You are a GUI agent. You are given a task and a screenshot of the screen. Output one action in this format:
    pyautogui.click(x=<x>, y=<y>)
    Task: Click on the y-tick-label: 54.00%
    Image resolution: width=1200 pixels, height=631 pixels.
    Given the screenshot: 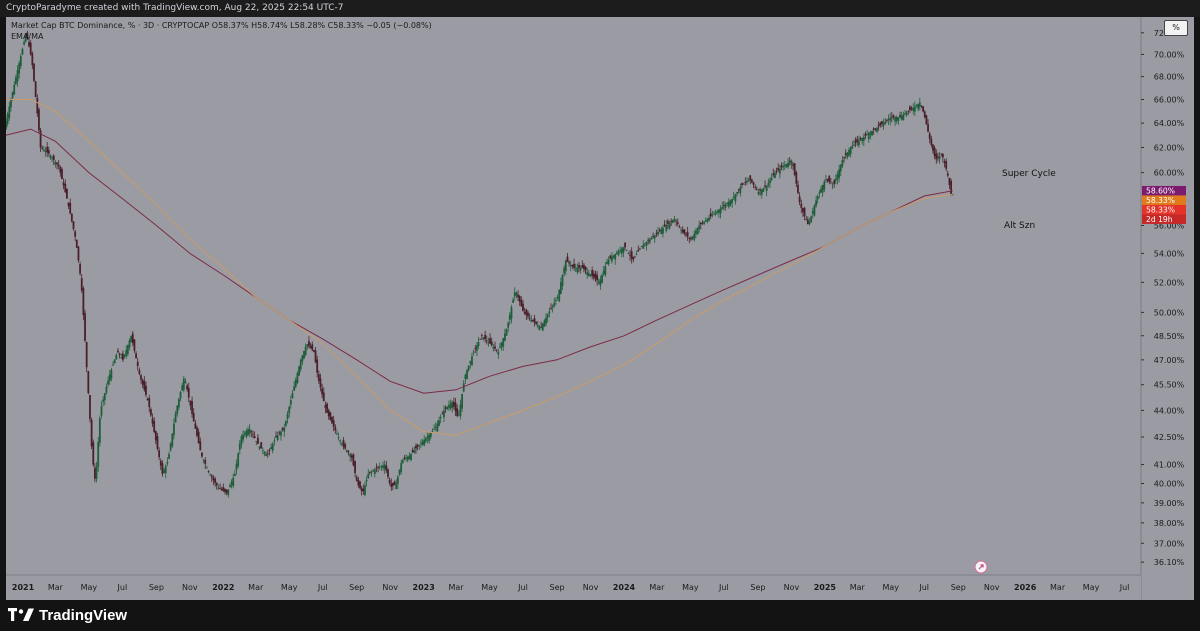 What is the action you would take?
    pyautogui.click(x=1169, y=253)
    